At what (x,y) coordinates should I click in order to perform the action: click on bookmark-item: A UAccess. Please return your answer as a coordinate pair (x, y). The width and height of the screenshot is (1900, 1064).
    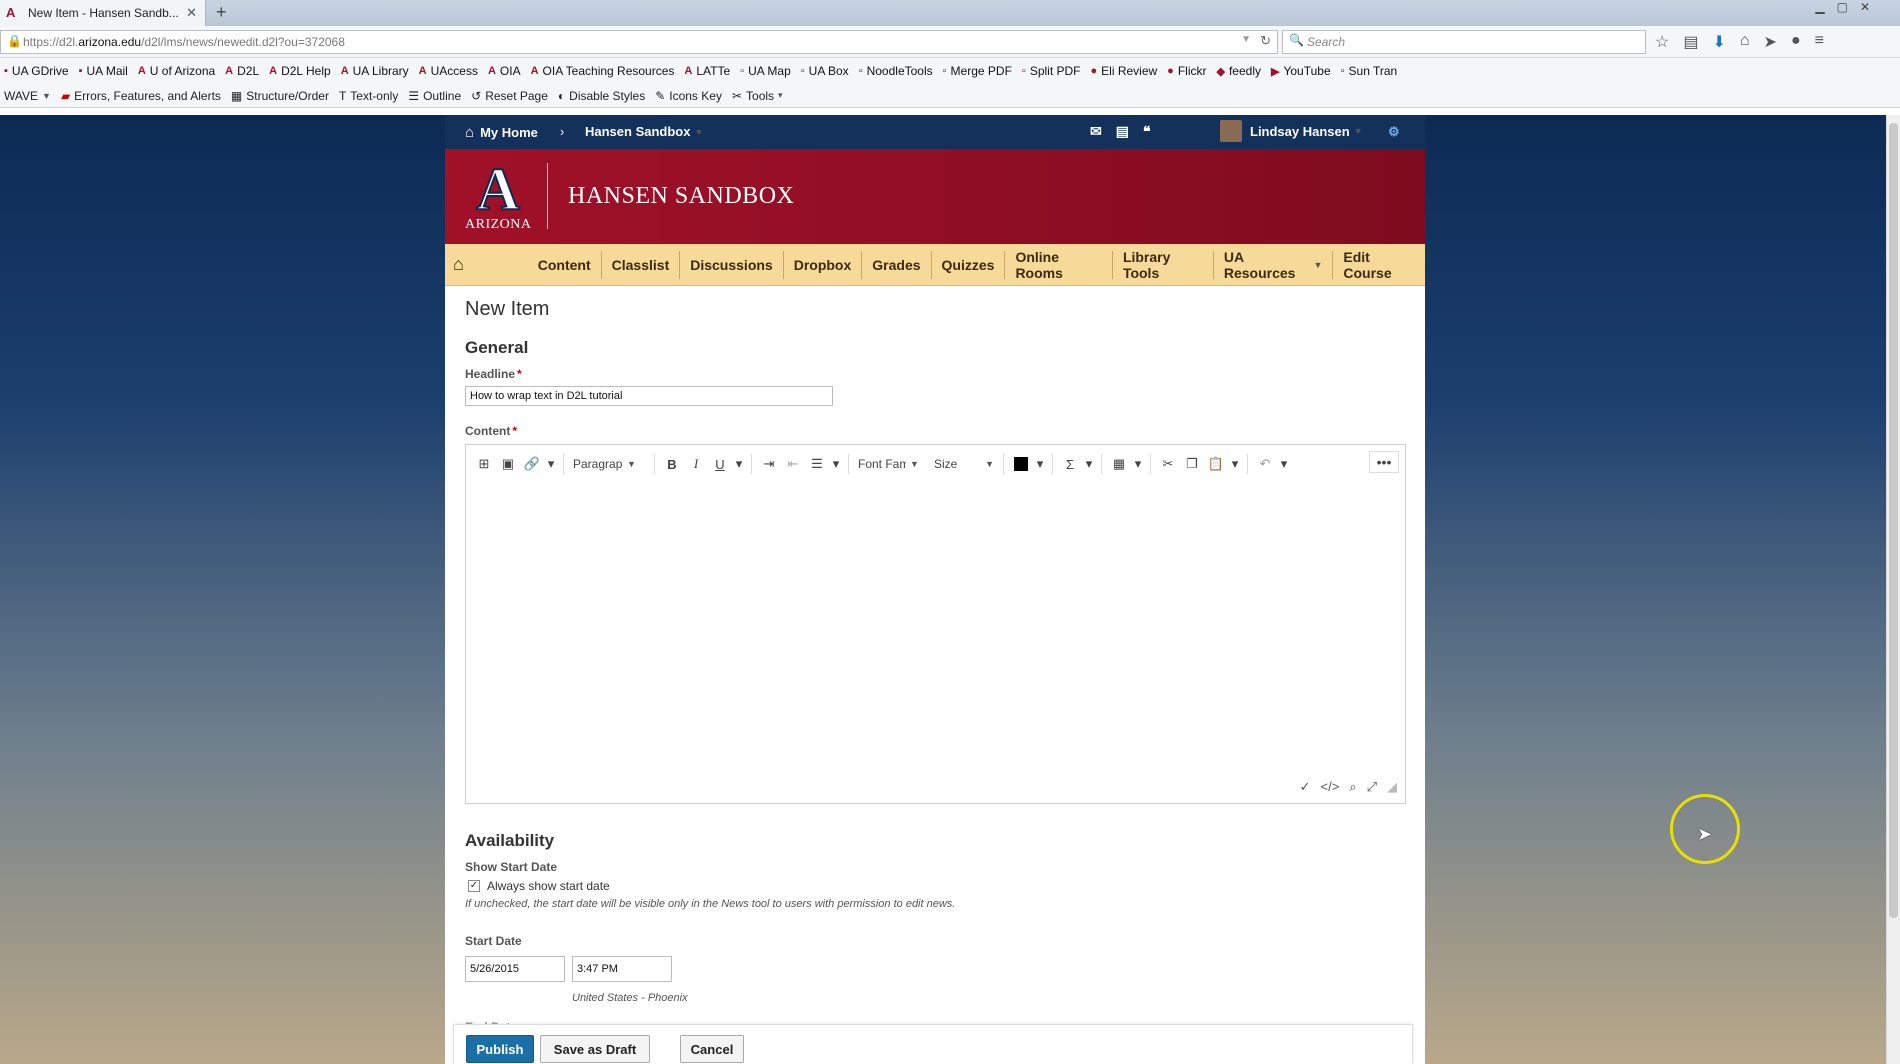
    Looking at the image, I should click on (448, 71).